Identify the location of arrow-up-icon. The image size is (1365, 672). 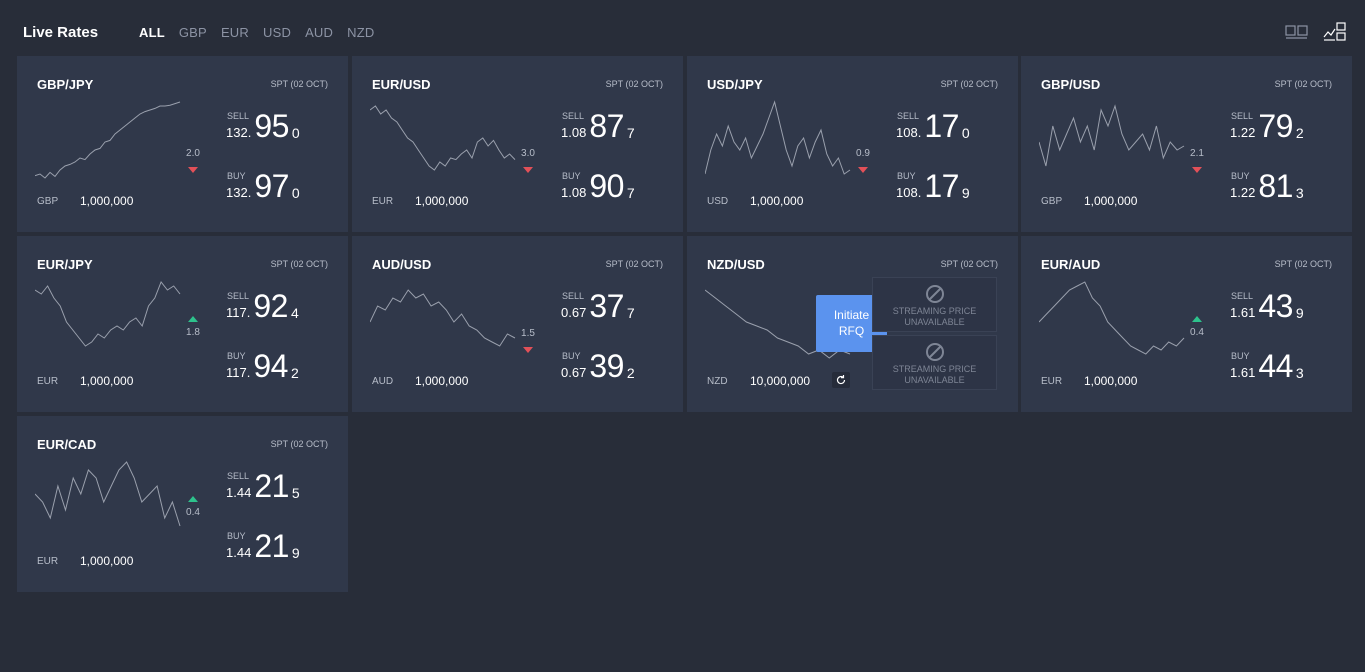
(1197, 319).